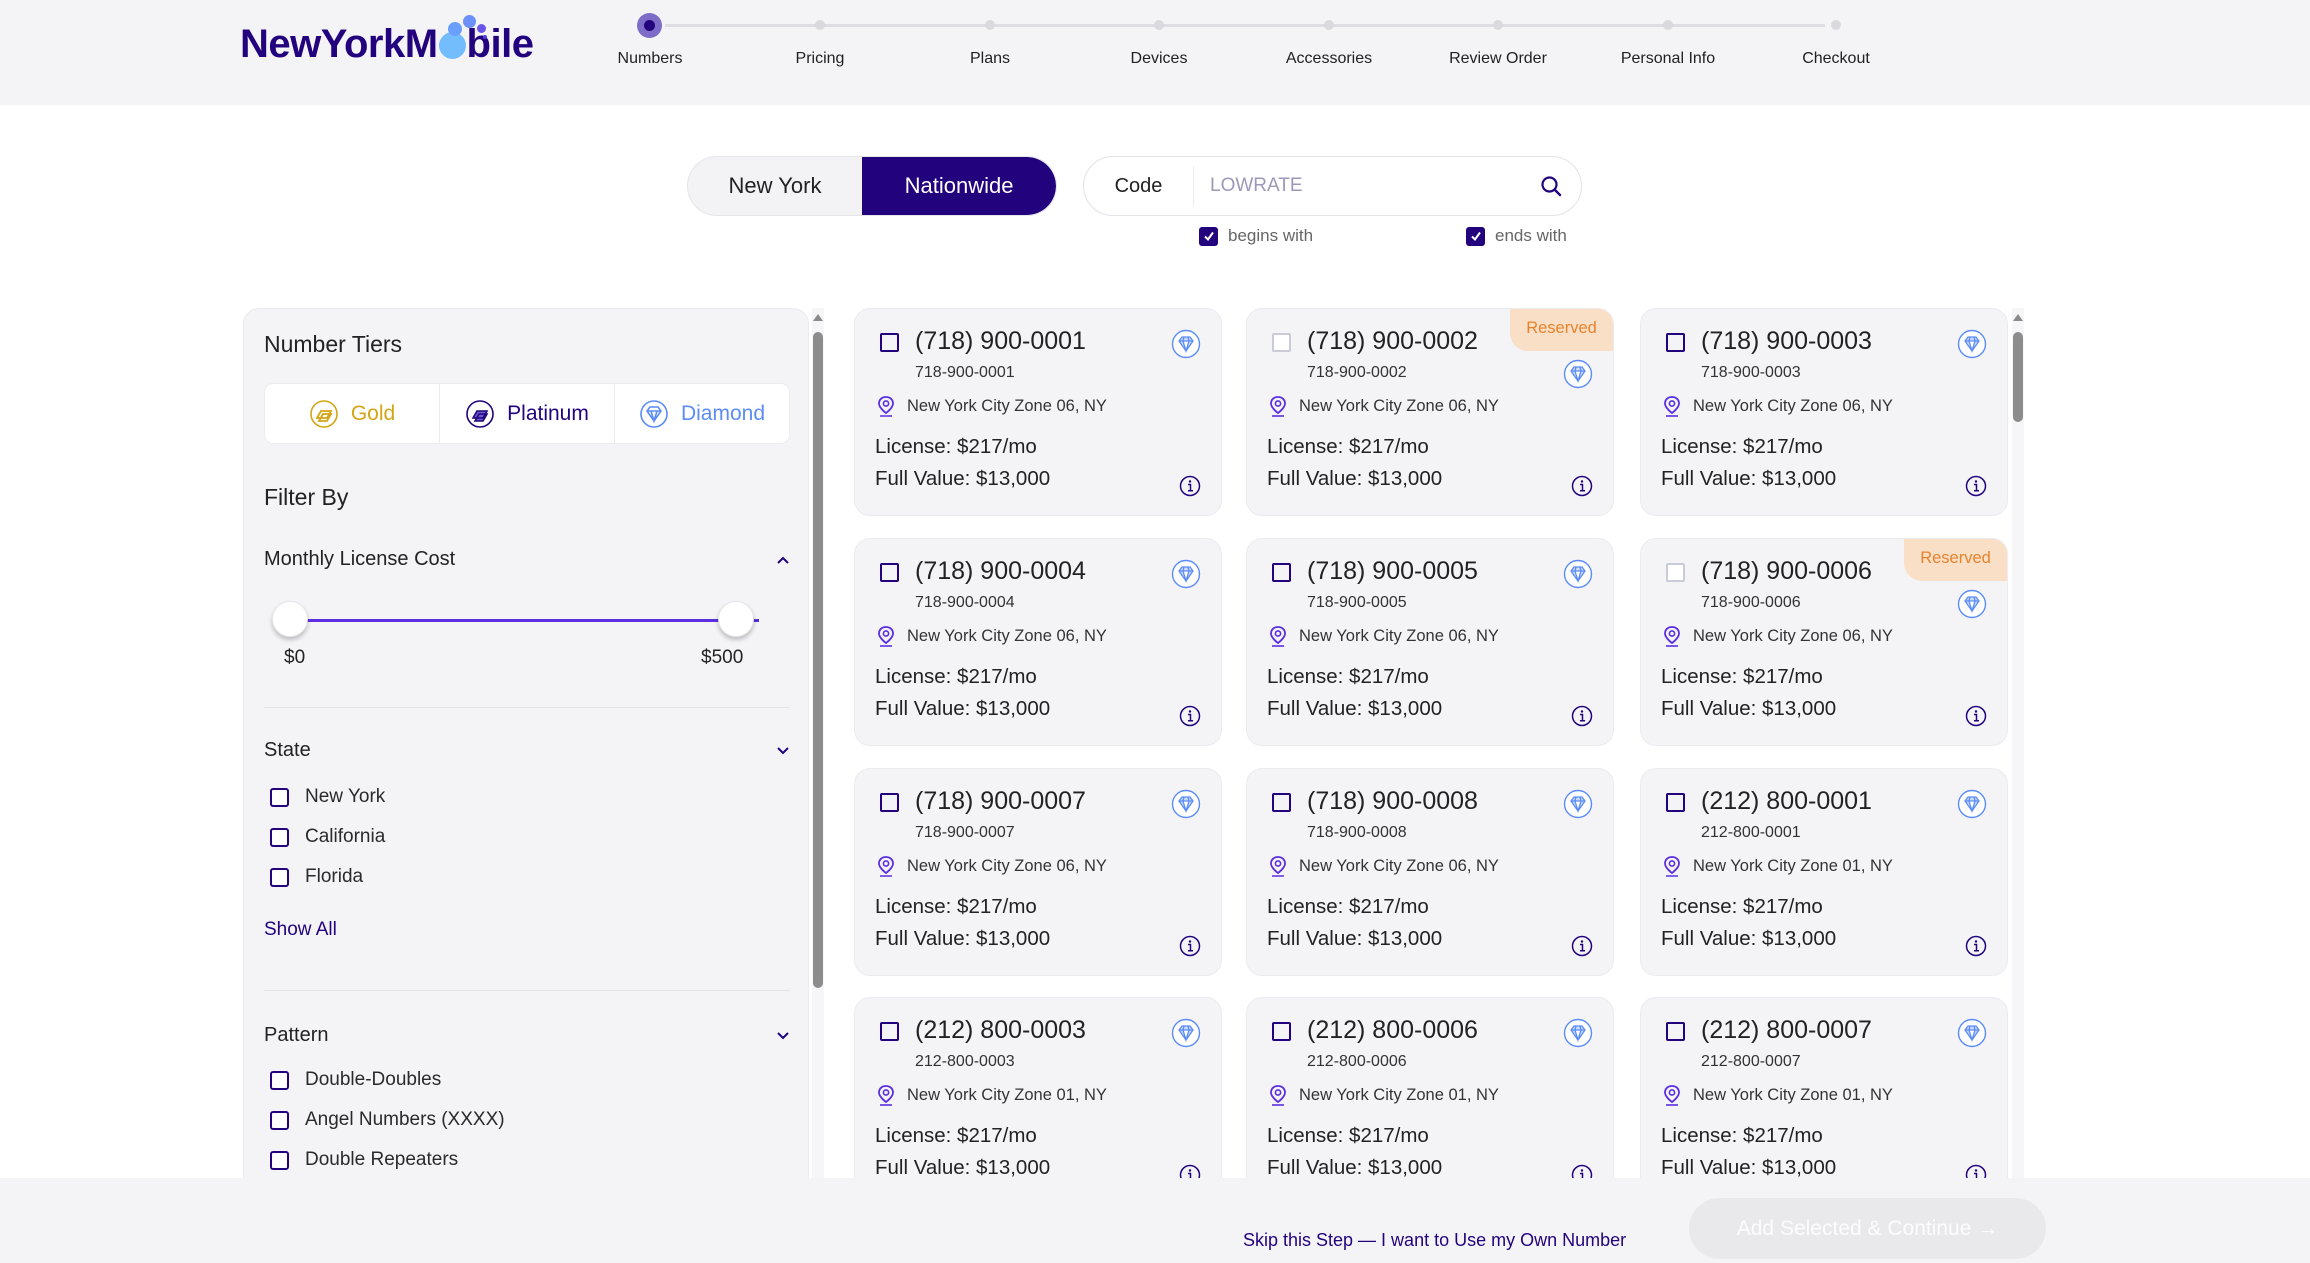 Image resolution: width=2310 pixels, height=1263 pixels. What do you see at coordinates (345, 796) in the screenshot?
I see `state-option-label: New York` at bounding box center [345, 796].